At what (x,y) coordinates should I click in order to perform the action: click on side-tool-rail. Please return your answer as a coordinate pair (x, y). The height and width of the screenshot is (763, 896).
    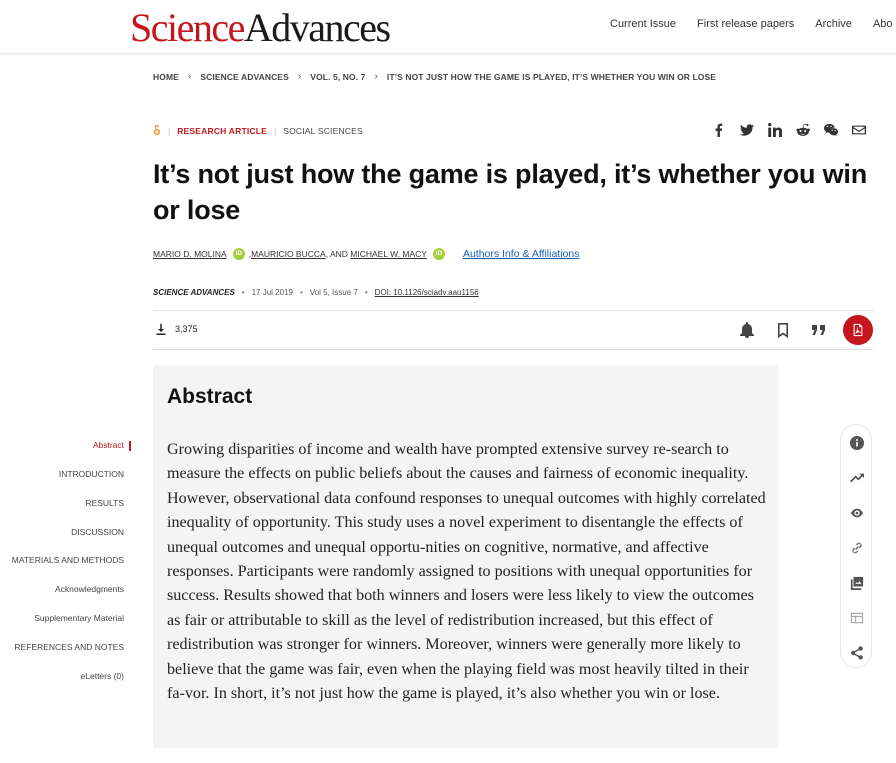
    Looking at the image, I should click on (856, 546).